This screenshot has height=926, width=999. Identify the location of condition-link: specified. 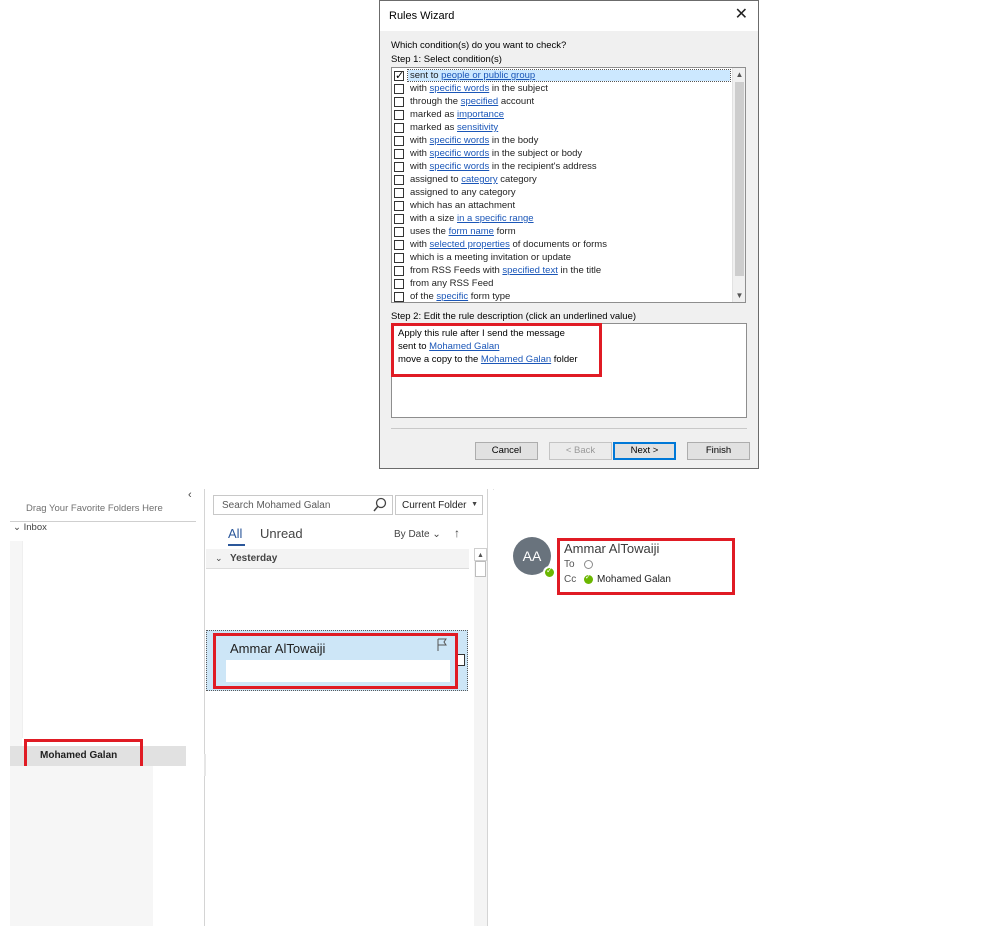
(480, 101).